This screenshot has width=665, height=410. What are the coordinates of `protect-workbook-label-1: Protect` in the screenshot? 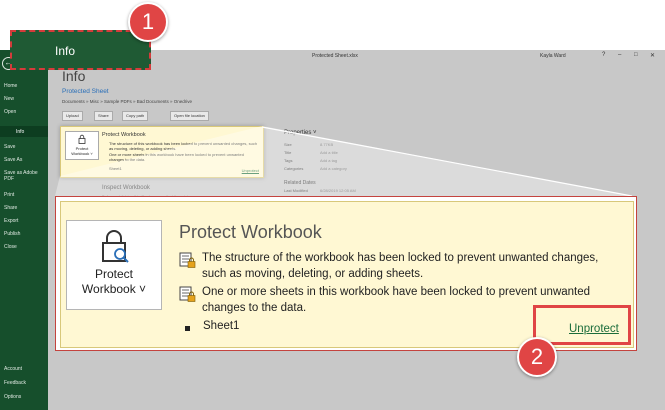 It's located at (113, 274).